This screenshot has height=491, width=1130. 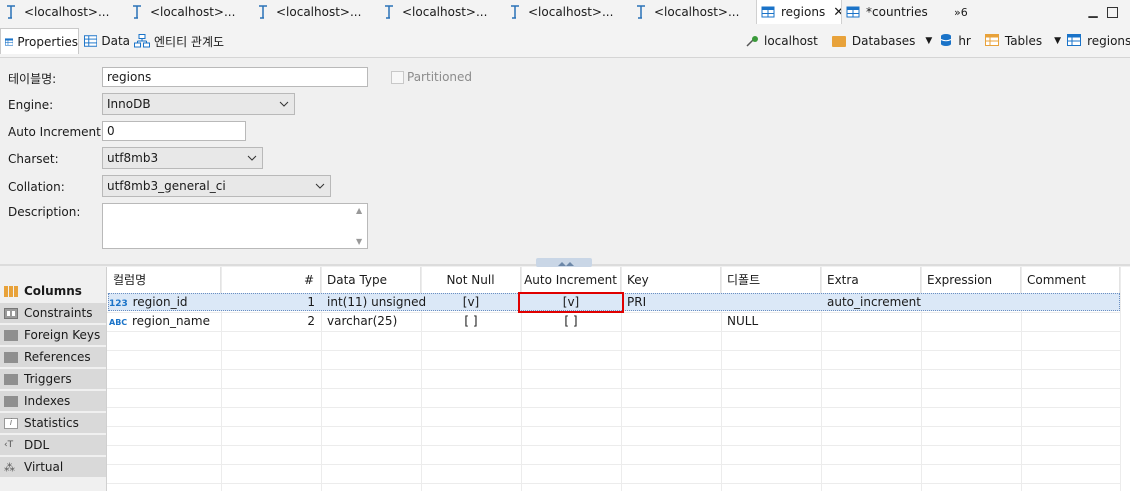 I want to click on table-name-input: regions, so click(x=235, y=77).